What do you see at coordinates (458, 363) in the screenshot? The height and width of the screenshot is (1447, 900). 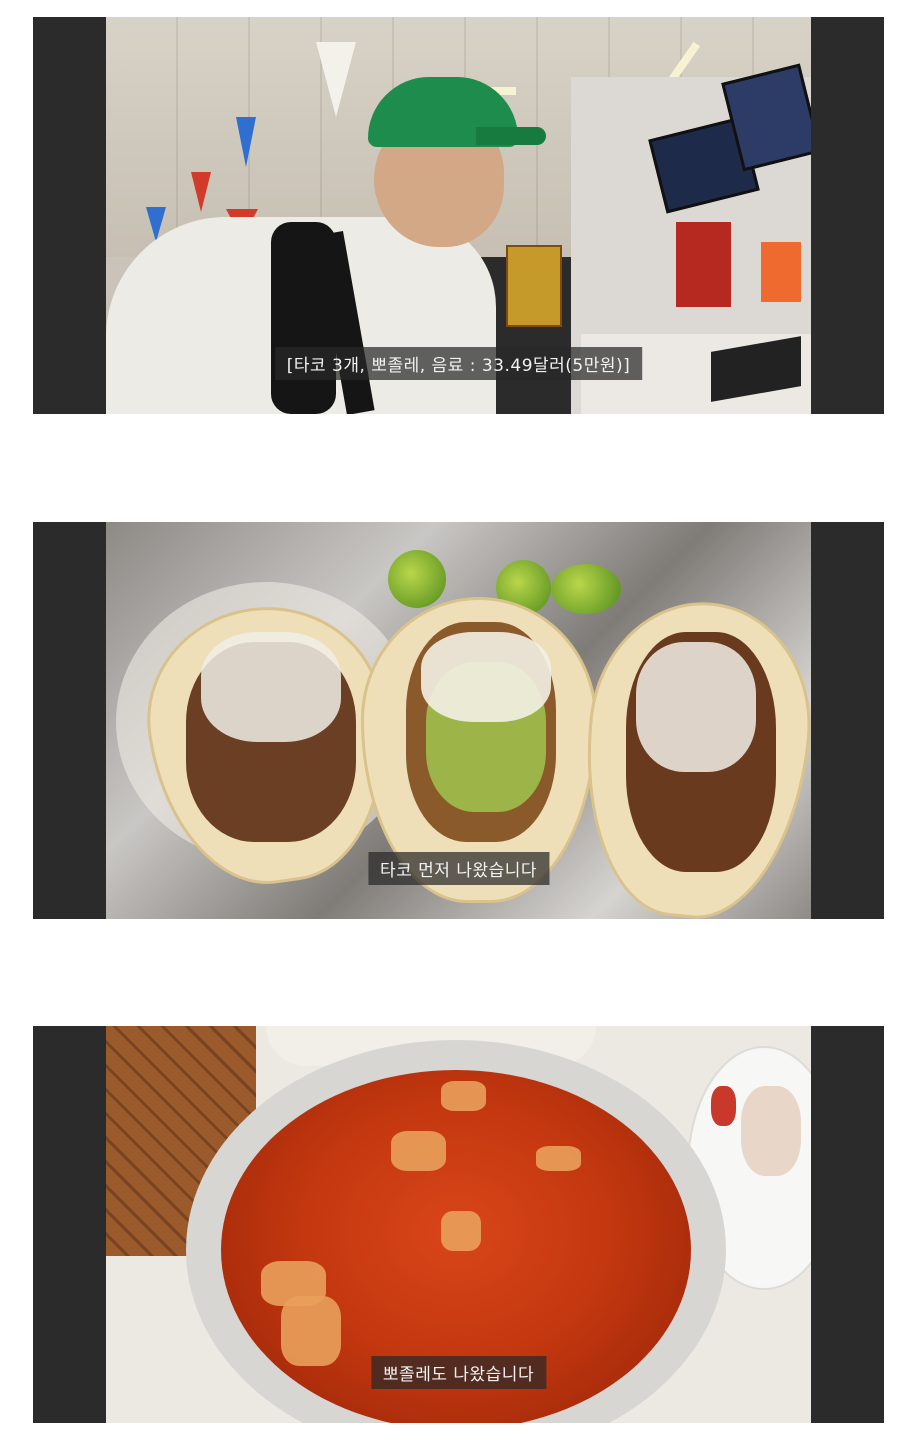 I see `subtitle-caption: [타코 3개, 뽀졸레, 음료 : 33.49달러(5만원)]` at bounding box center [458, 363].